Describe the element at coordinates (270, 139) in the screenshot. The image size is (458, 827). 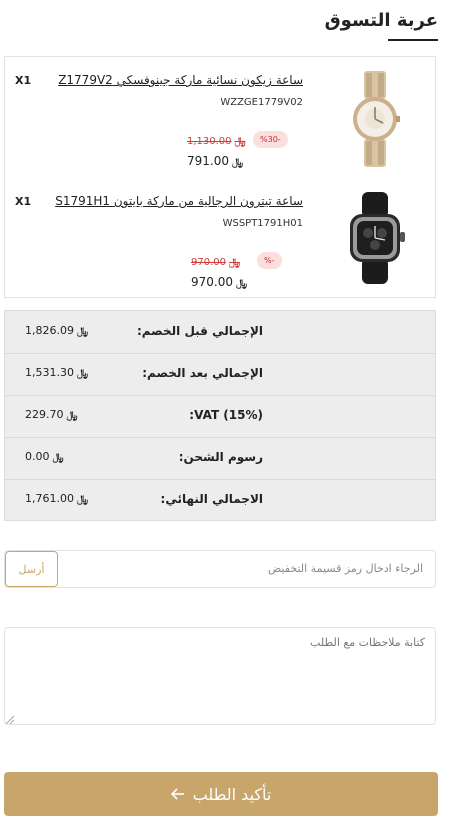
I see `discount-badge: %30-` at that location.